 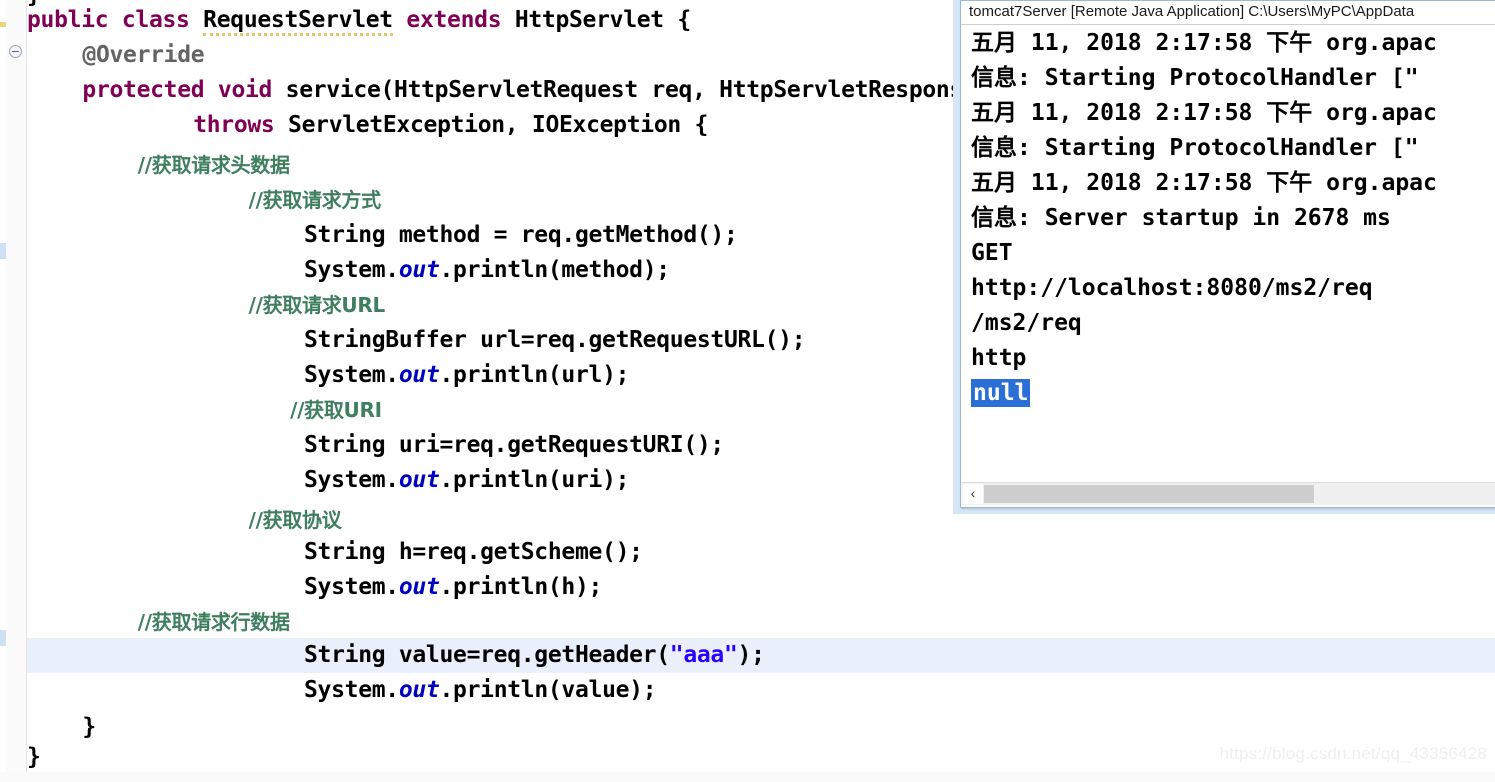 I want to click on bottom-band, so click(x=747, y=777).